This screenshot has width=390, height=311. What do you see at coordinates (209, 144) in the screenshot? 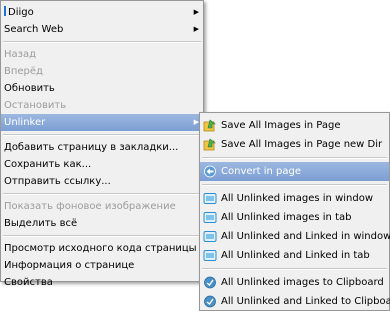
I see `save-images-dir-icon` at bounding box center [209, 144].